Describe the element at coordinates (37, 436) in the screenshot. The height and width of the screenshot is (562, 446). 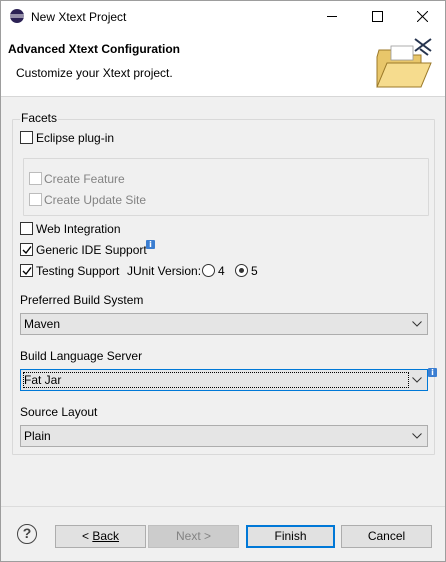
I see `source-layout-value: Plain` at that location.